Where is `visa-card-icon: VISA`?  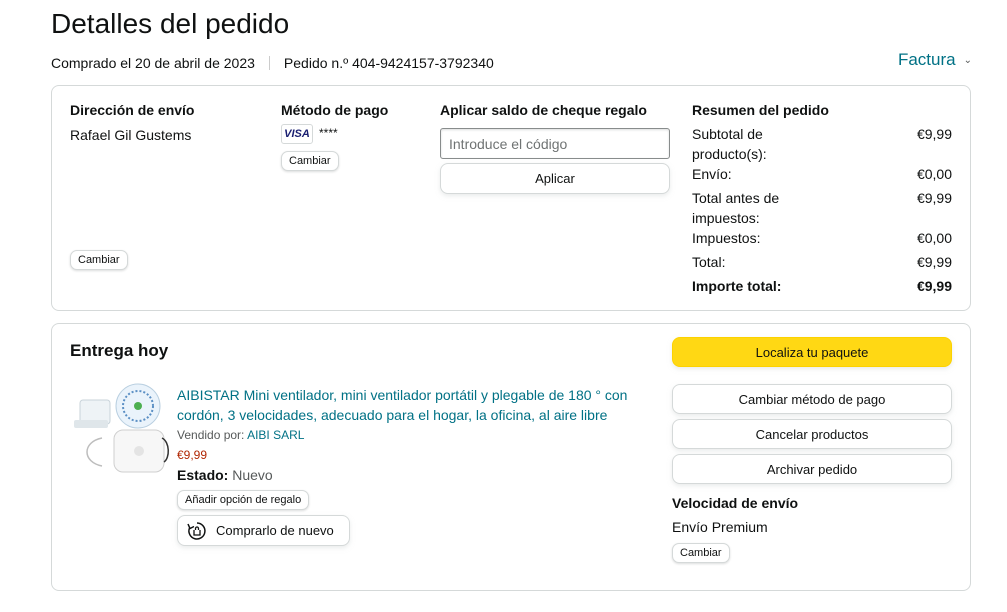
visa-card-icon: VISA is located at coordinates (297, 134).